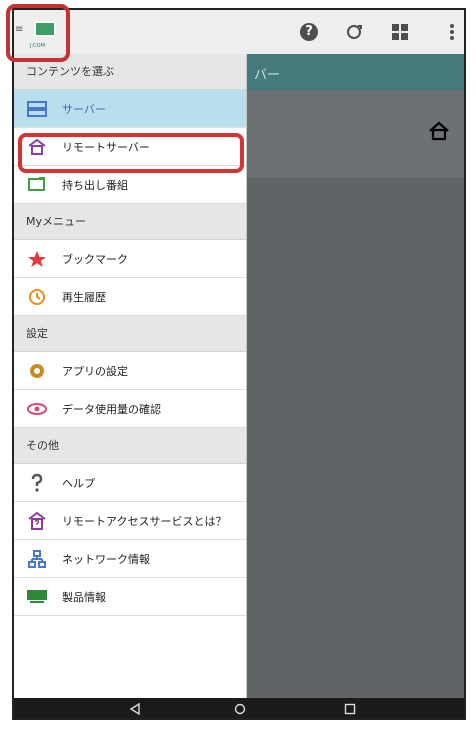  I want to click on remote-question-icon, so click(37, 520).